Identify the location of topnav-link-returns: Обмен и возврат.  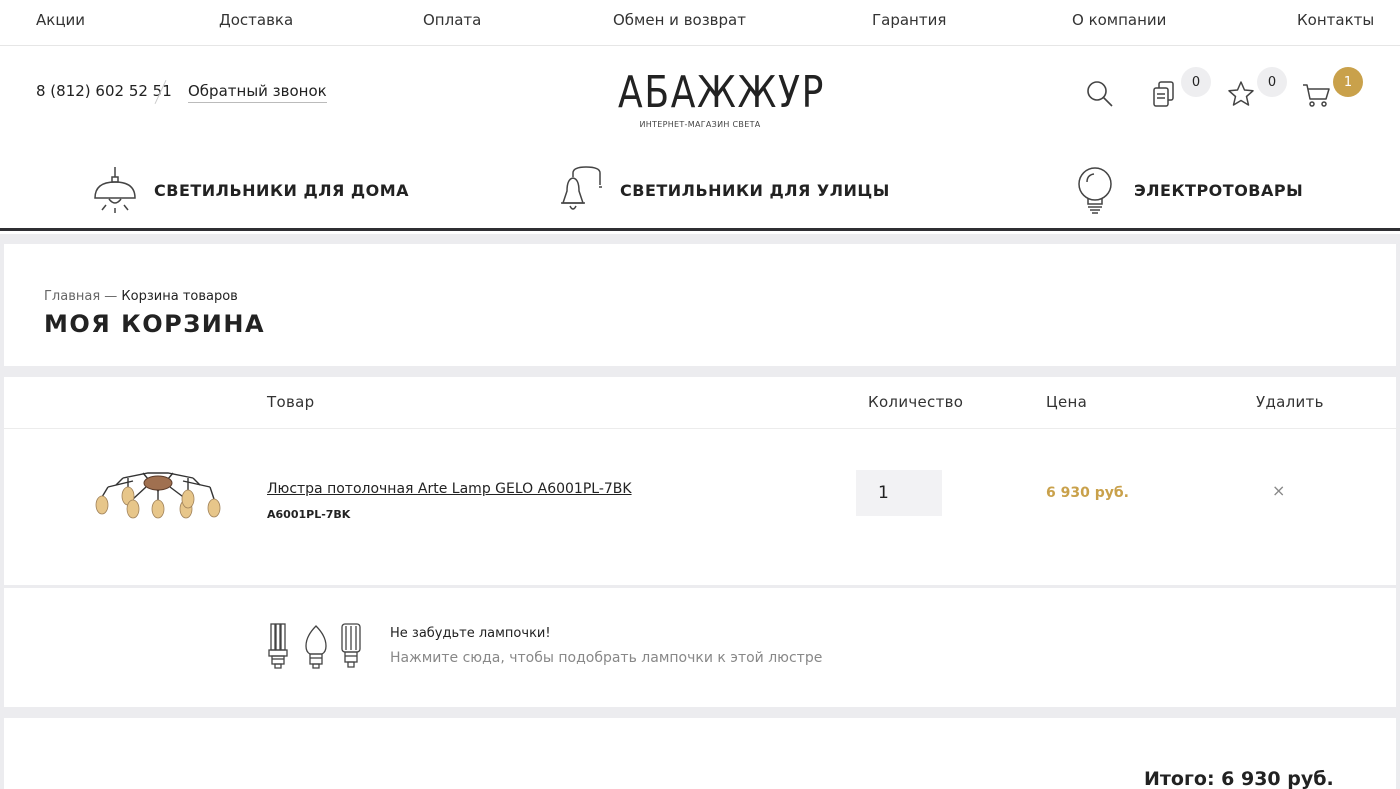
(679, 20).